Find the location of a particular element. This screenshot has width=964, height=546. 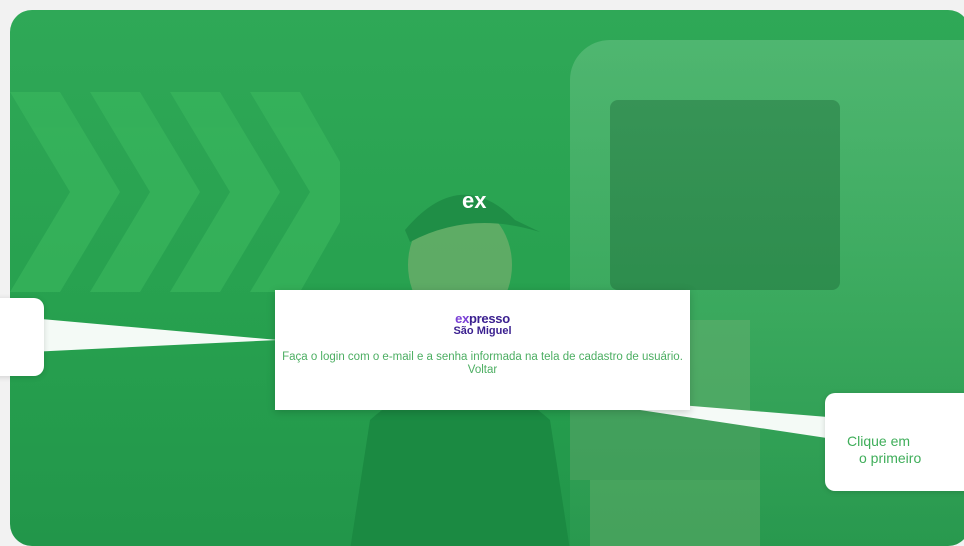

van-window-graphic is located at coordinates (725, 195).